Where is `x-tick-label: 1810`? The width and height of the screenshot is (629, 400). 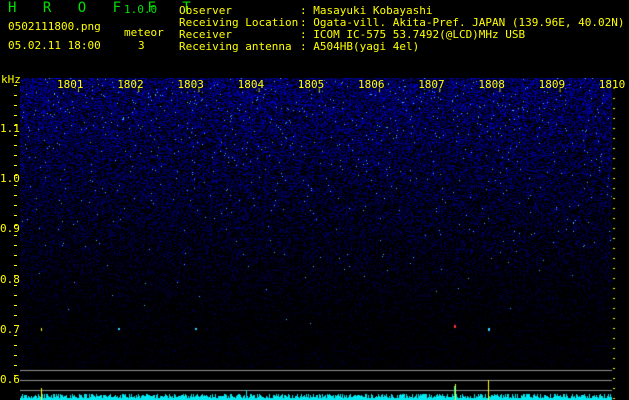 x-tick-label: 1810 is located at coordinates (612, 84).